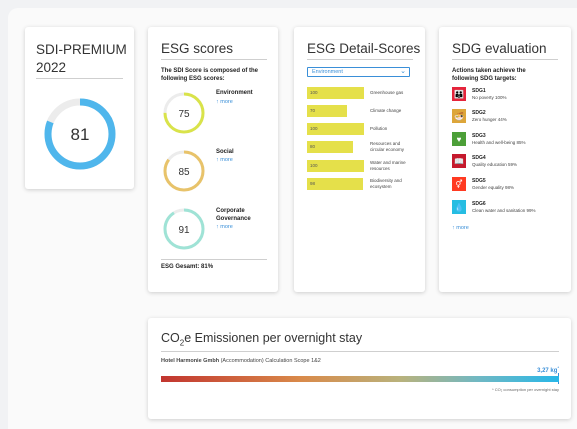  I want to click on environment-score-ring: 75, so click(184, 113).